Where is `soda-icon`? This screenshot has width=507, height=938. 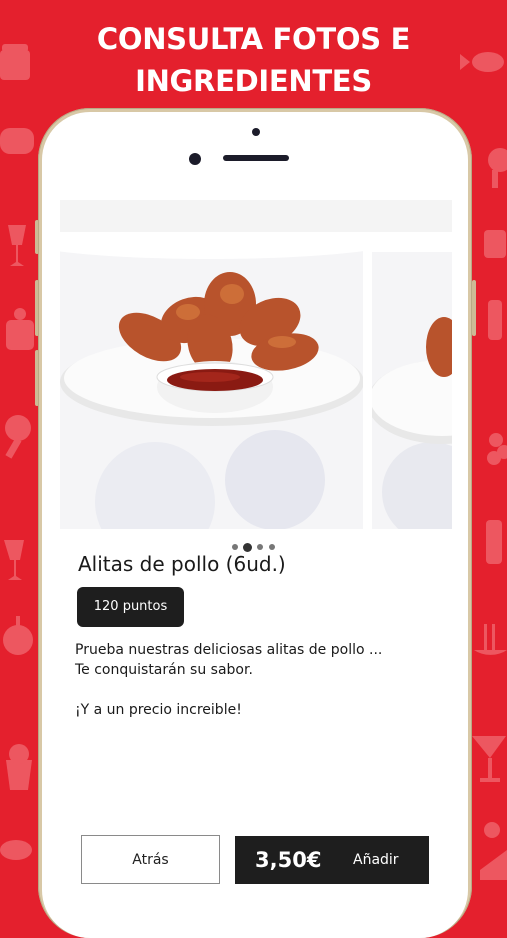
soda-icon is located at coordinates (494, 542).